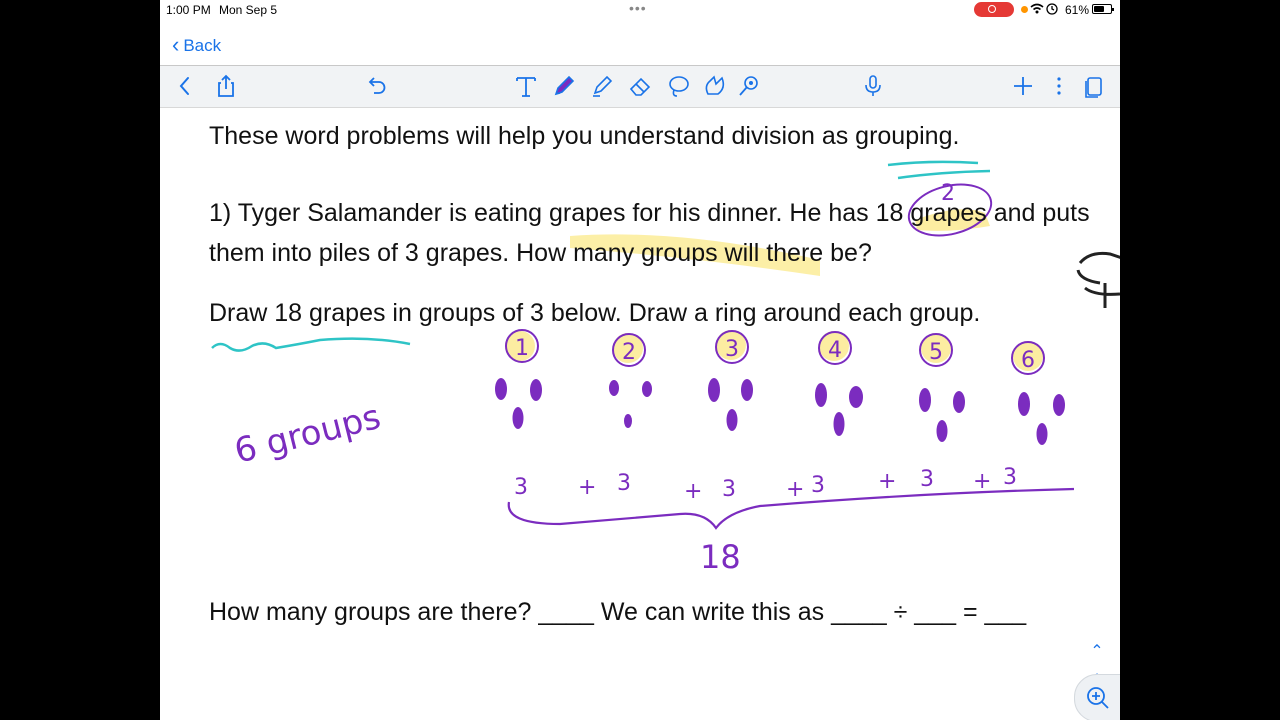 Image resolution: width=1280 pixels, height=720 pixels. I want to click on eraser-icon, so click(640, 86).